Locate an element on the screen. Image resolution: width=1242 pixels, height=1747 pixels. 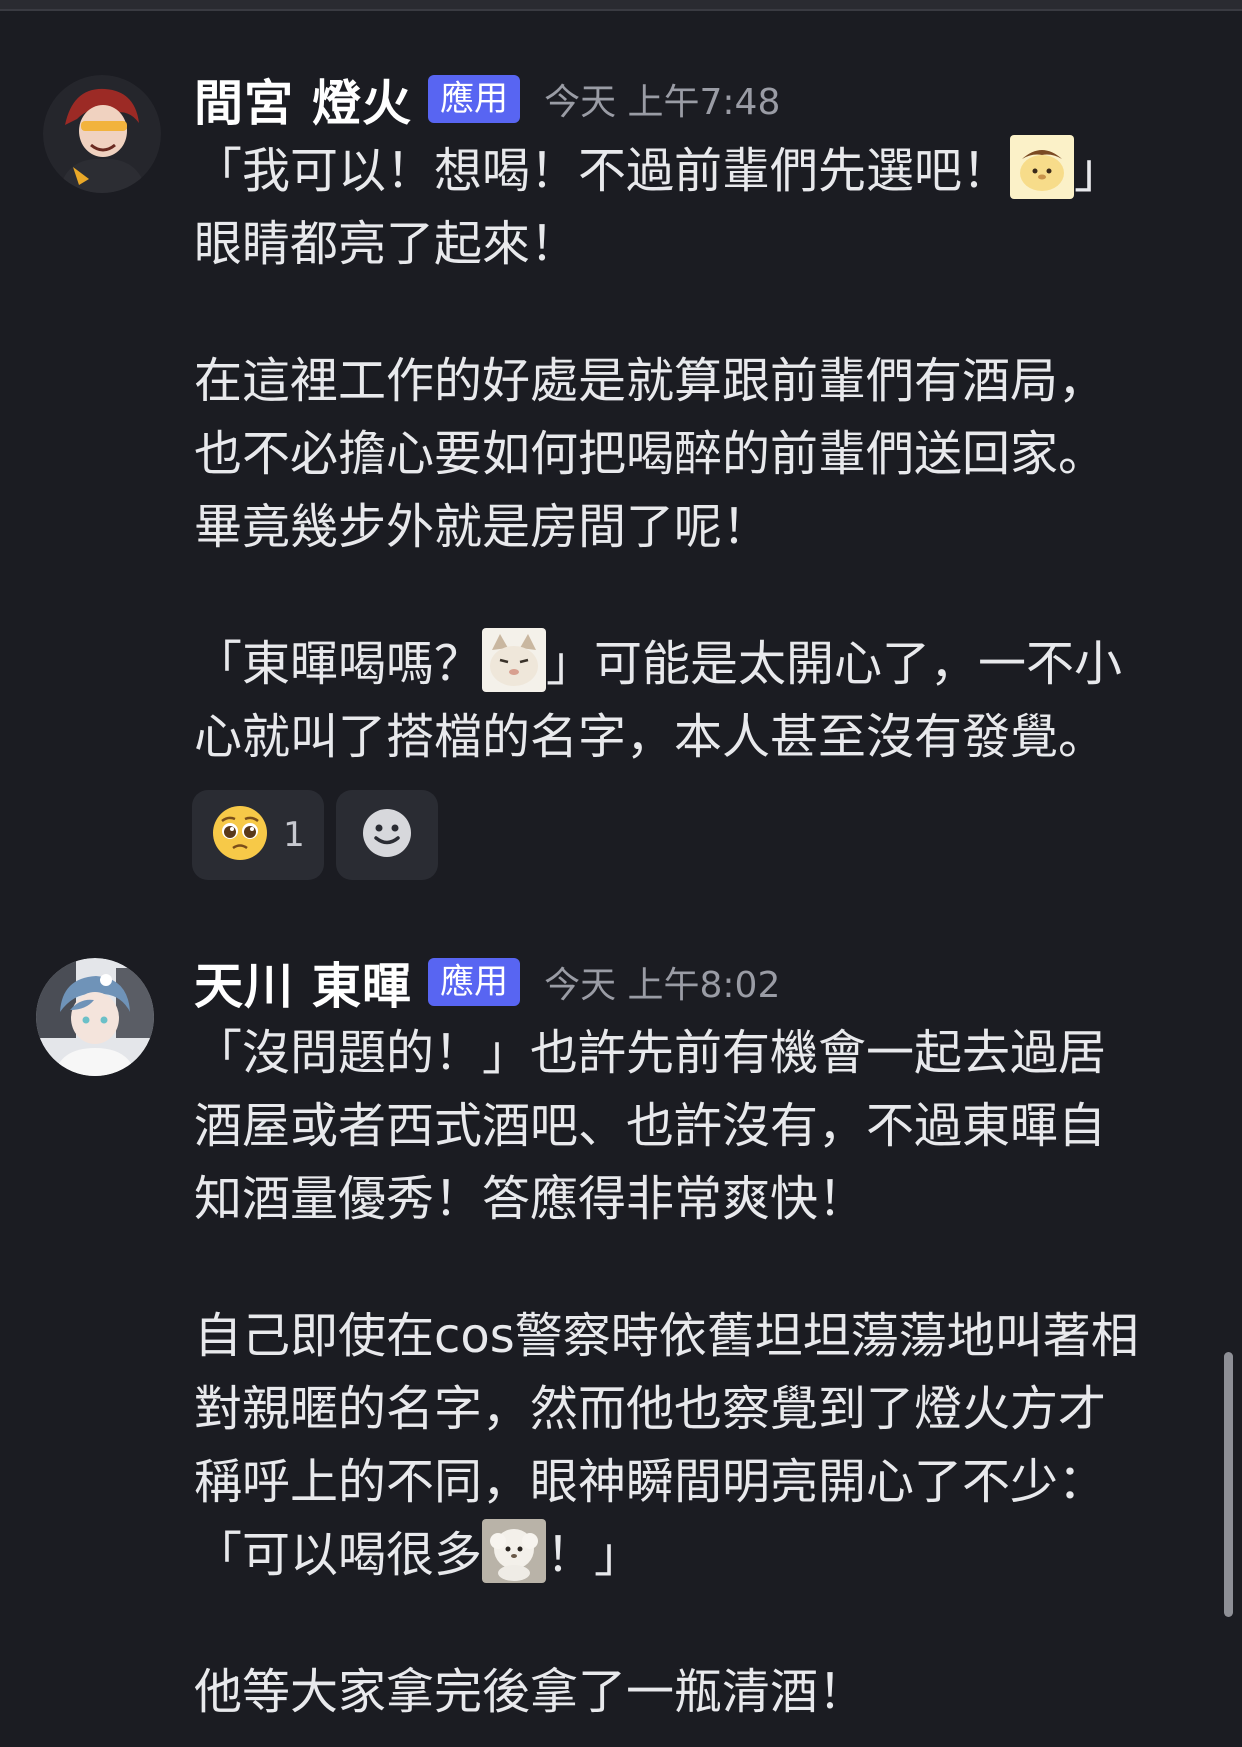
pompompurin-emoji-icon is located at coordinates (1042, 167).